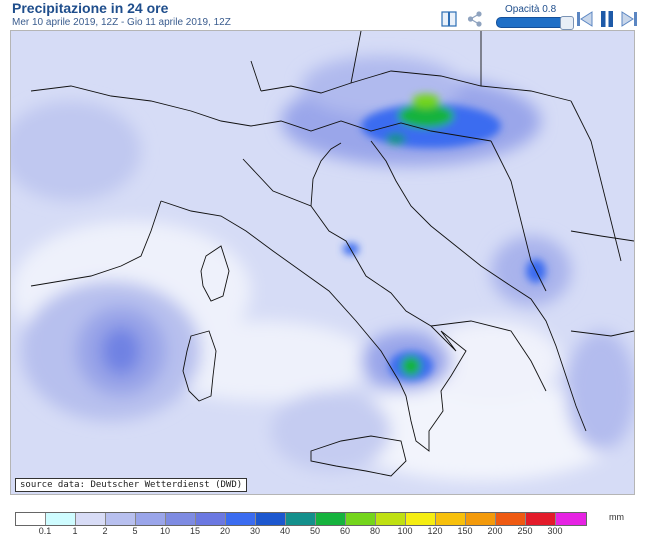 Image resolution: width=650 pixels, height=558 pixels. Describe the element at coordinates (535, 23) in the screenshot. I see `opacity-slider` at that location.